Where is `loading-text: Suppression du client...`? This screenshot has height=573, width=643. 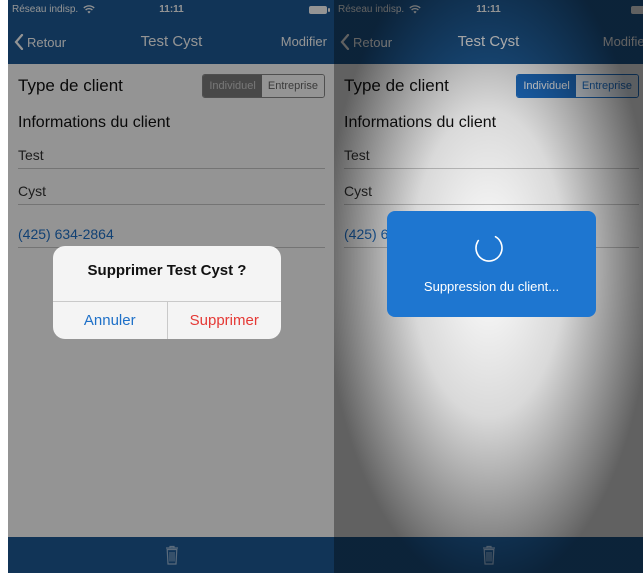 loading-text: Suppression du client... is located at coordinates (491, 286).